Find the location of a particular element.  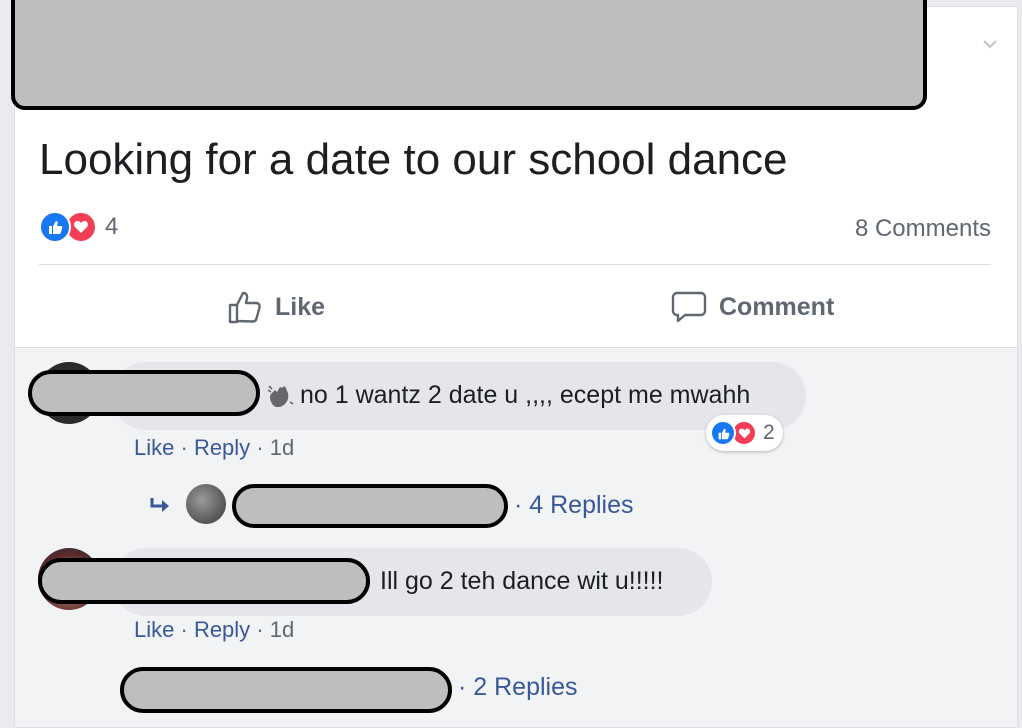

view-replies-link: · 2 Replies is located at coordinates (518, 687).